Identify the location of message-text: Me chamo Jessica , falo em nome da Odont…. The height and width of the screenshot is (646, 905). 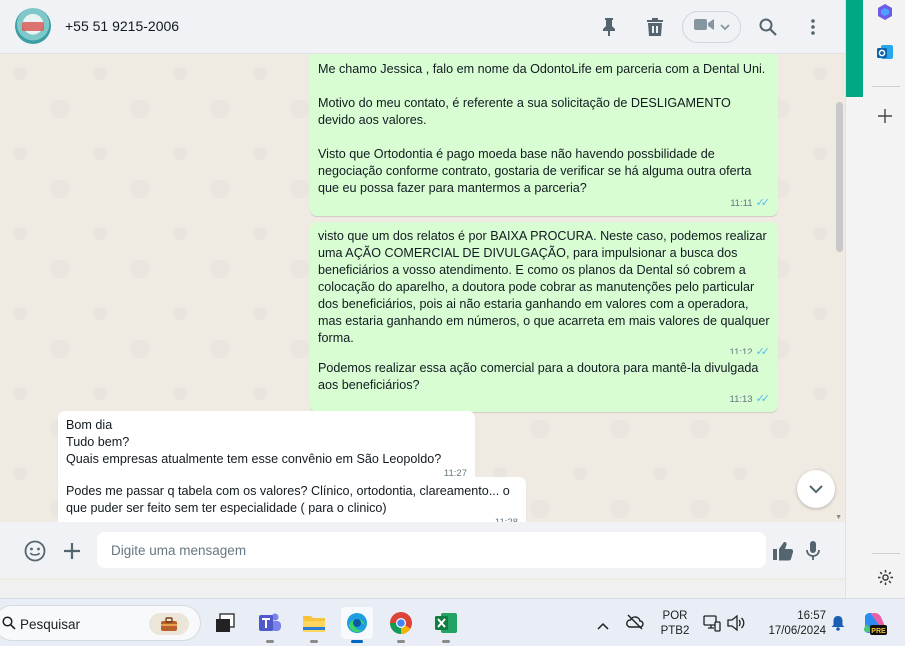
(542, 128).